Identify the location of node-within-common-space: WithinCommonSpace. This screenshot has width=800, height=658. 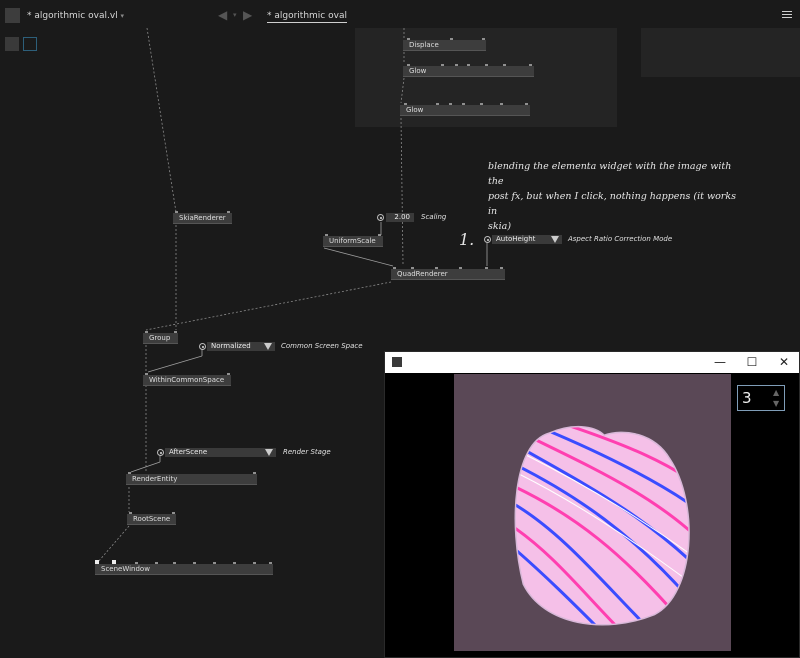
(187, 379).